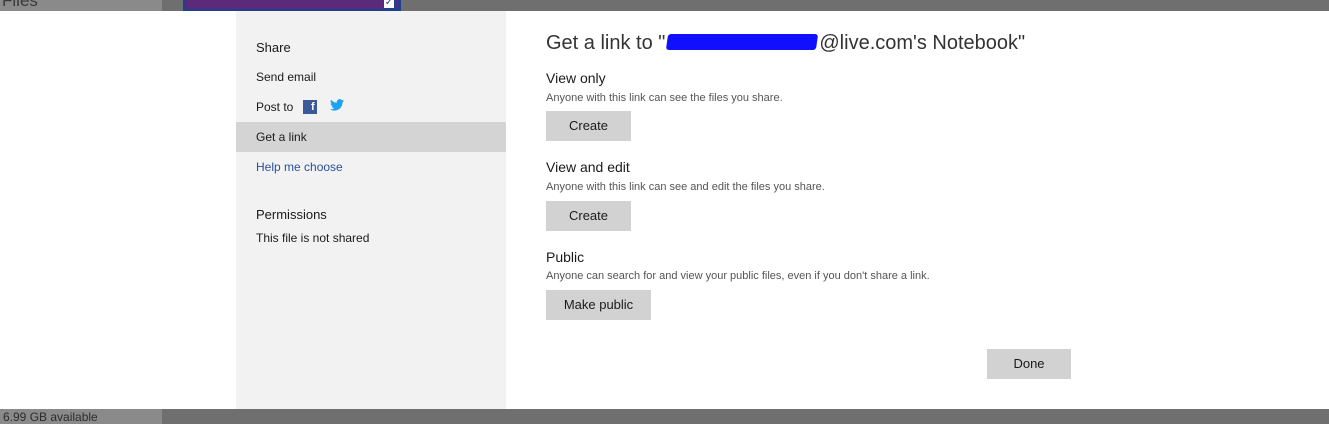  Describe the element at coordinates (389, 4) in the screenshot. I see `checkmark-icon: ✓` at that location.